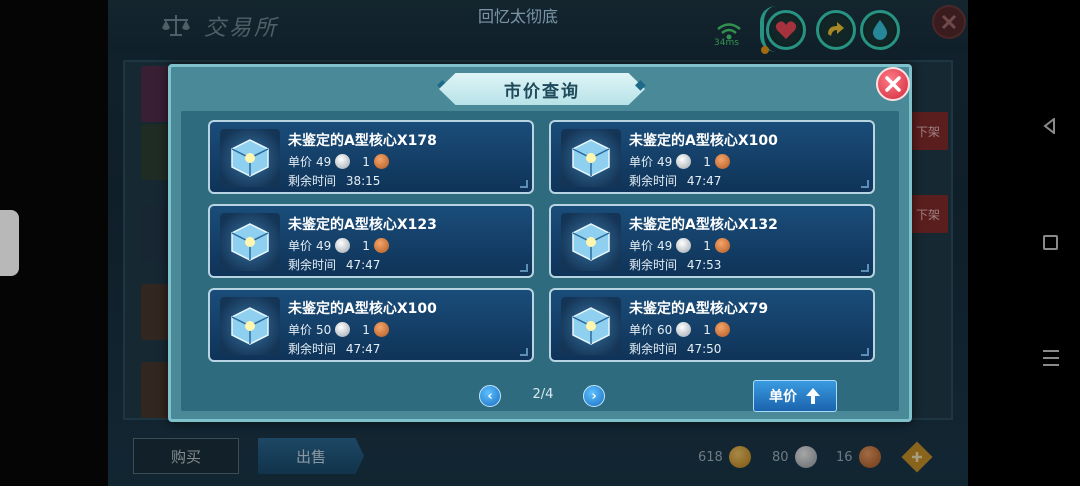 The width and height of the screenshot is (1080, 486). I want to click on listing-card: 未鉴定的A型核心X123 单价 49 1 剩余时间 47:47, so click(371, 241).